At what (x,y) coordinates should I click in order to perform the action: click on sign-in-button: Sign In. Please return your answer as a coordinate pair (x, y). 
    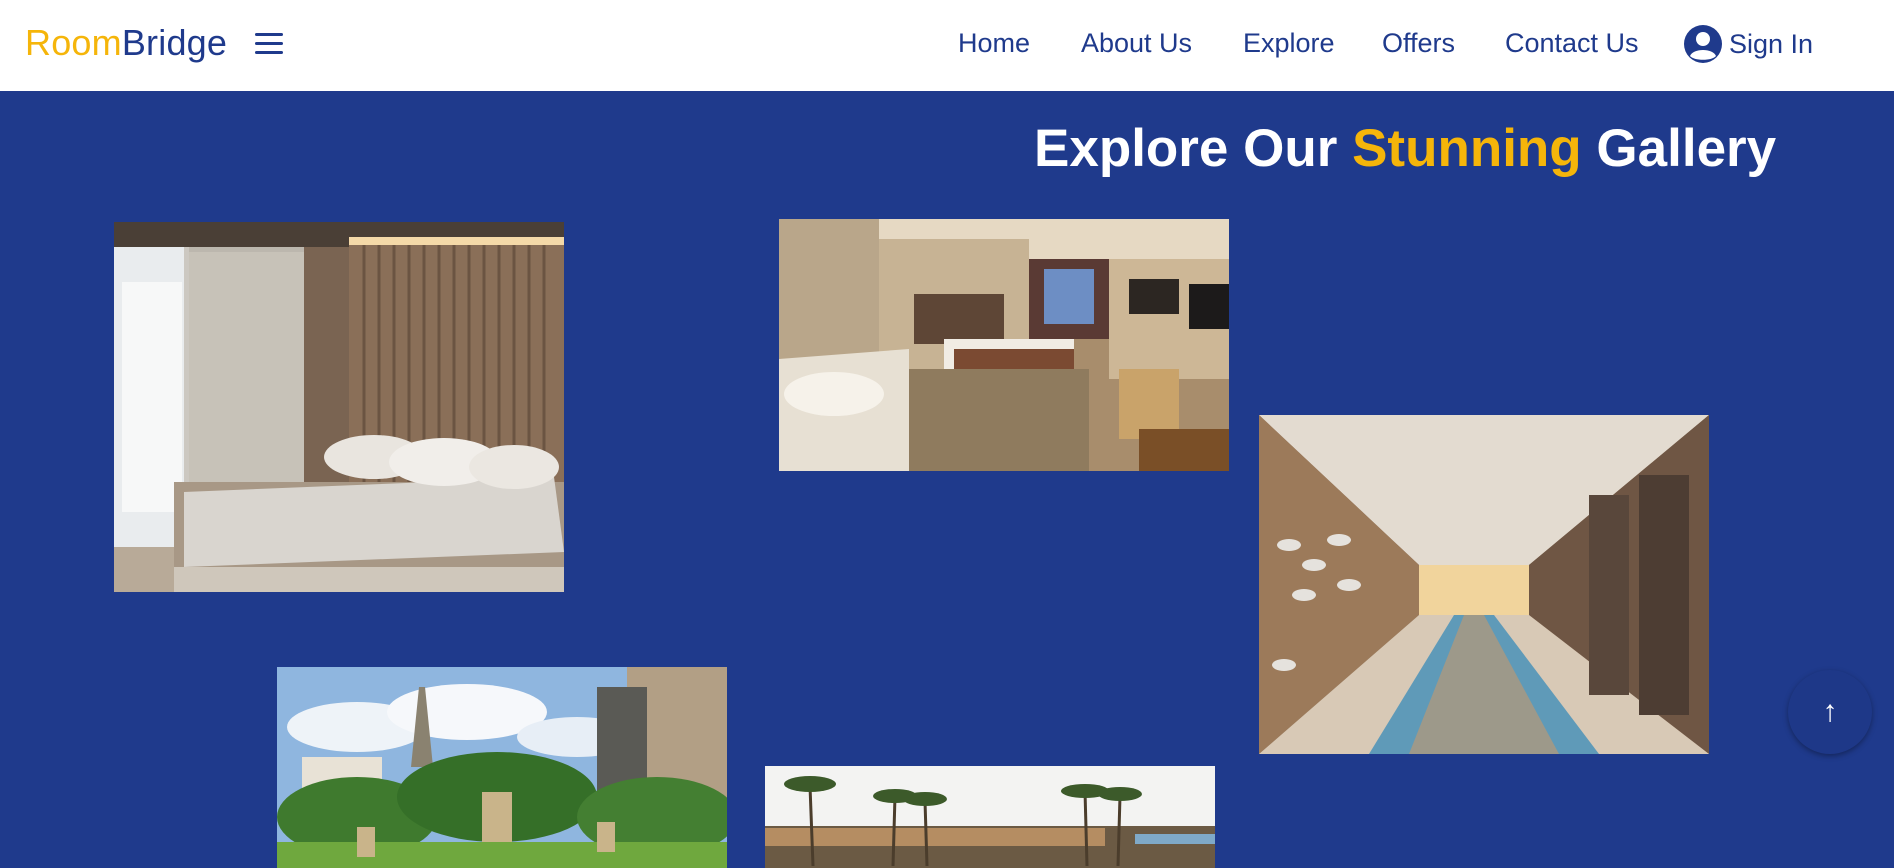
    Looking at the image, I should click on (1748, 44).